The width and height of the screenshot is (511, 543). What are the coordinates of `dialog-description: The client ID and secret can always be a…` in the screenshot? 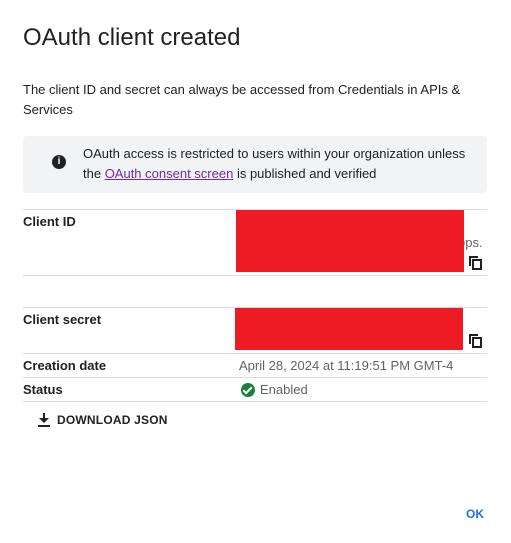 It's located at (242, 99).